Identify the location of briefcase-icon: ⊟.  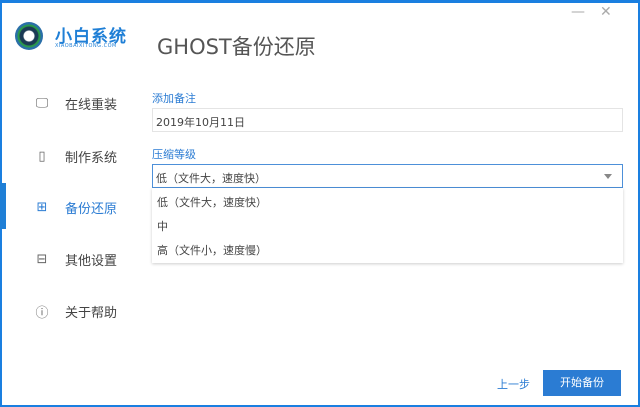
(42, 259).